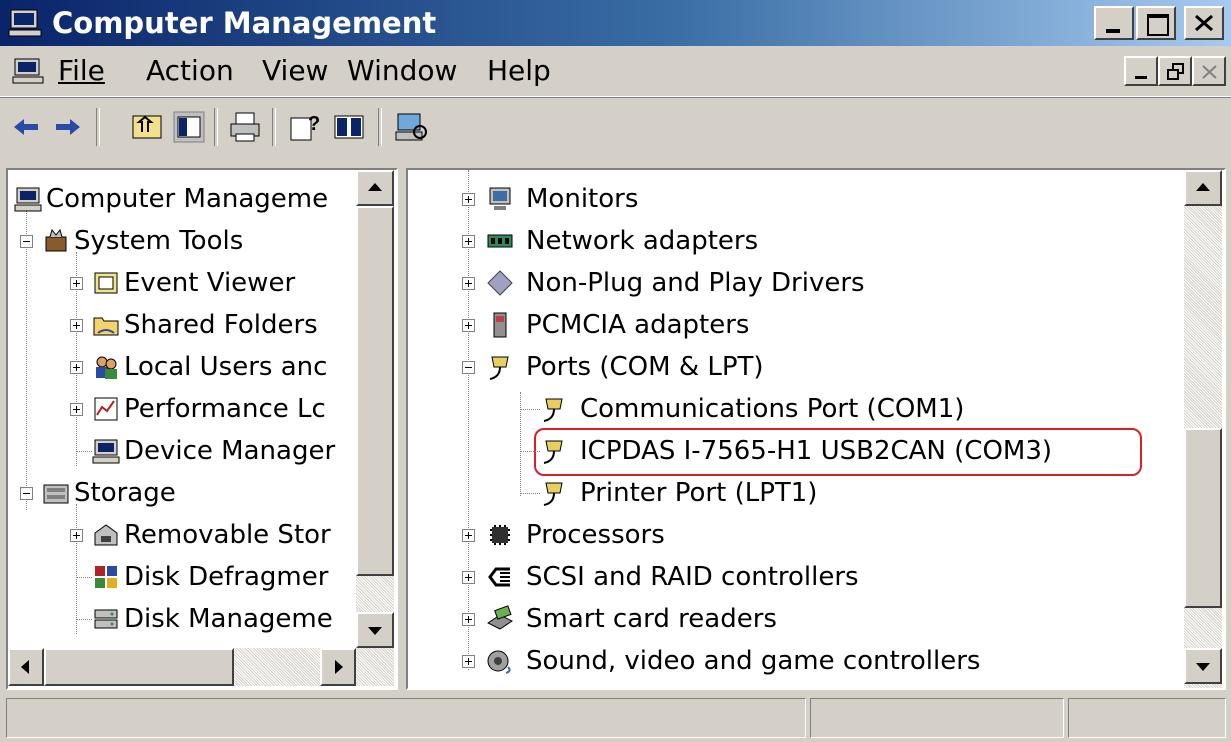 This screenshot has height=742, width=1231. Describe the element at coordinates (106, 535) in the screenshot. I see `removable-storage-icon` at that location.